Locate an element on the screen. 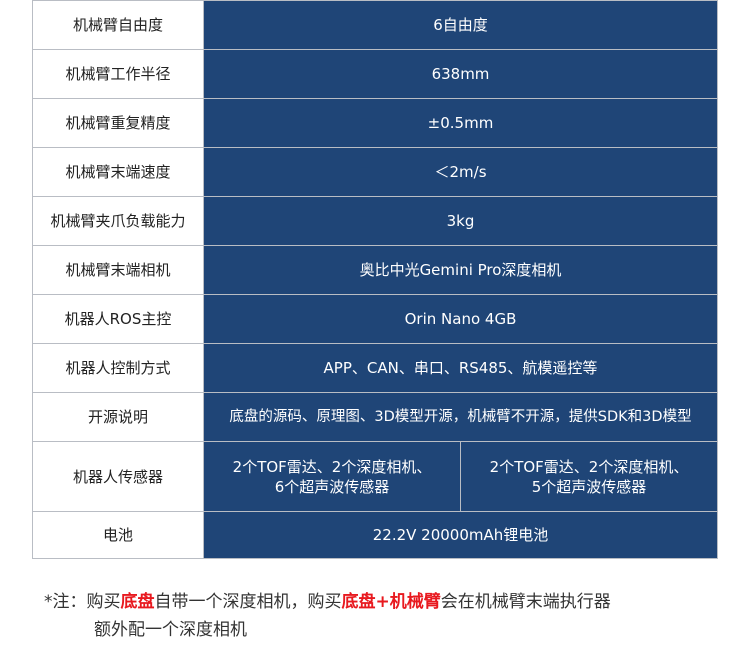  sensor-value-chassis: 2个TOF雷达、2个深度相机、 6个超声波传感器 is located at coordinates (332, 476).